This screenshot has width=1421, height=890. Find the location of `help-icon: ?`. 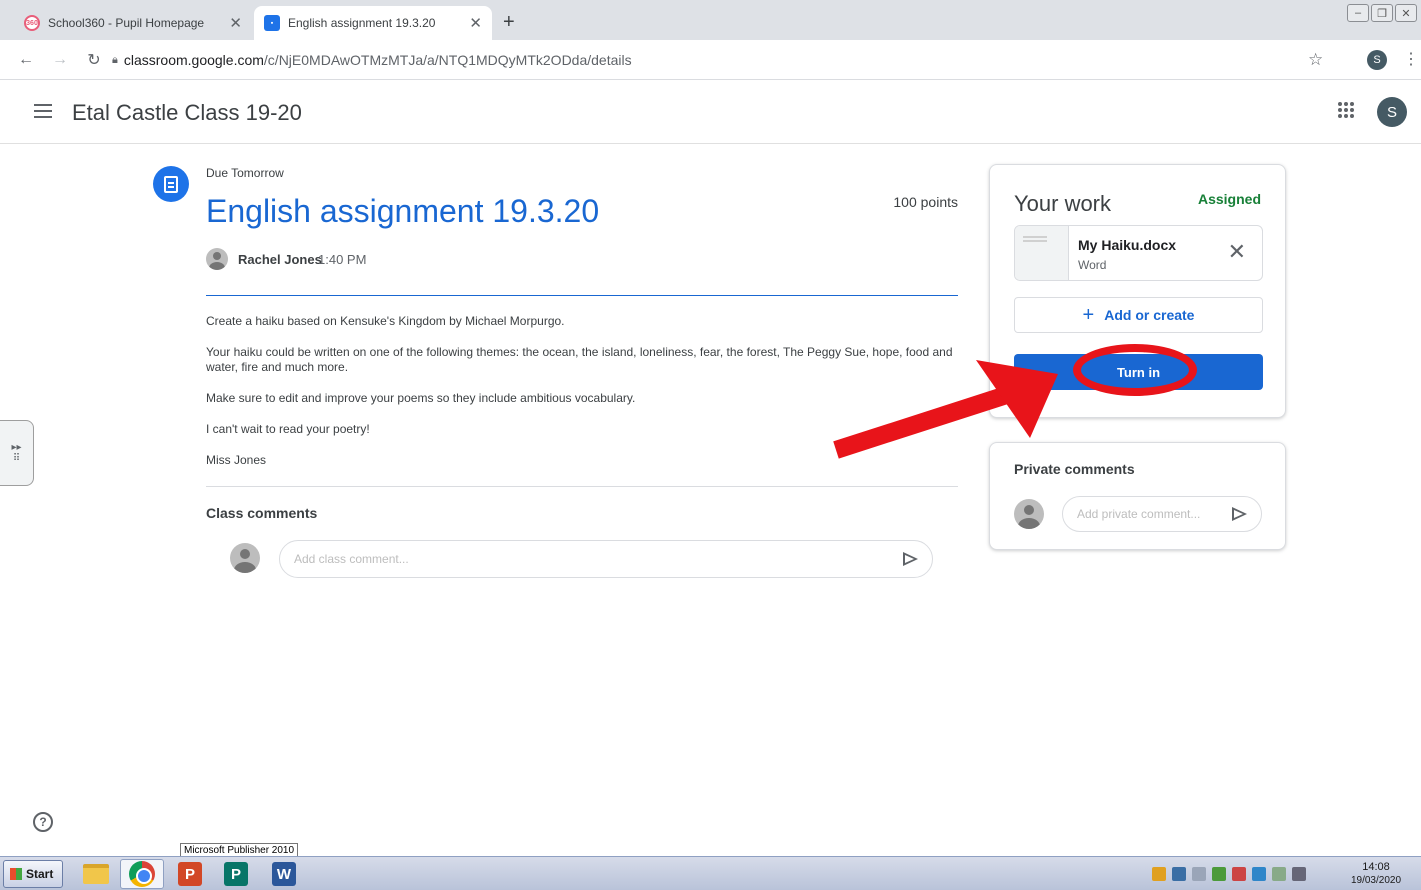

help-icon: ? is located at coordinates (43, 822).